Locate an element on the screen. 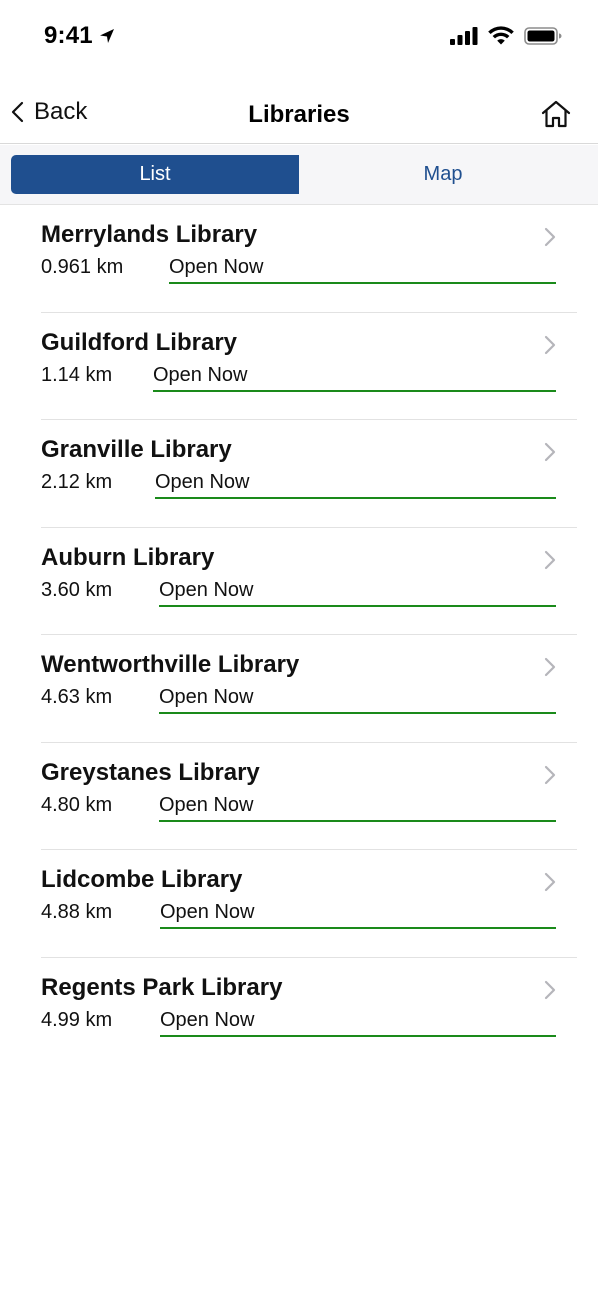 The image size is (598, 1300). status-time: 9:41 is located at coordinates (79, 36).